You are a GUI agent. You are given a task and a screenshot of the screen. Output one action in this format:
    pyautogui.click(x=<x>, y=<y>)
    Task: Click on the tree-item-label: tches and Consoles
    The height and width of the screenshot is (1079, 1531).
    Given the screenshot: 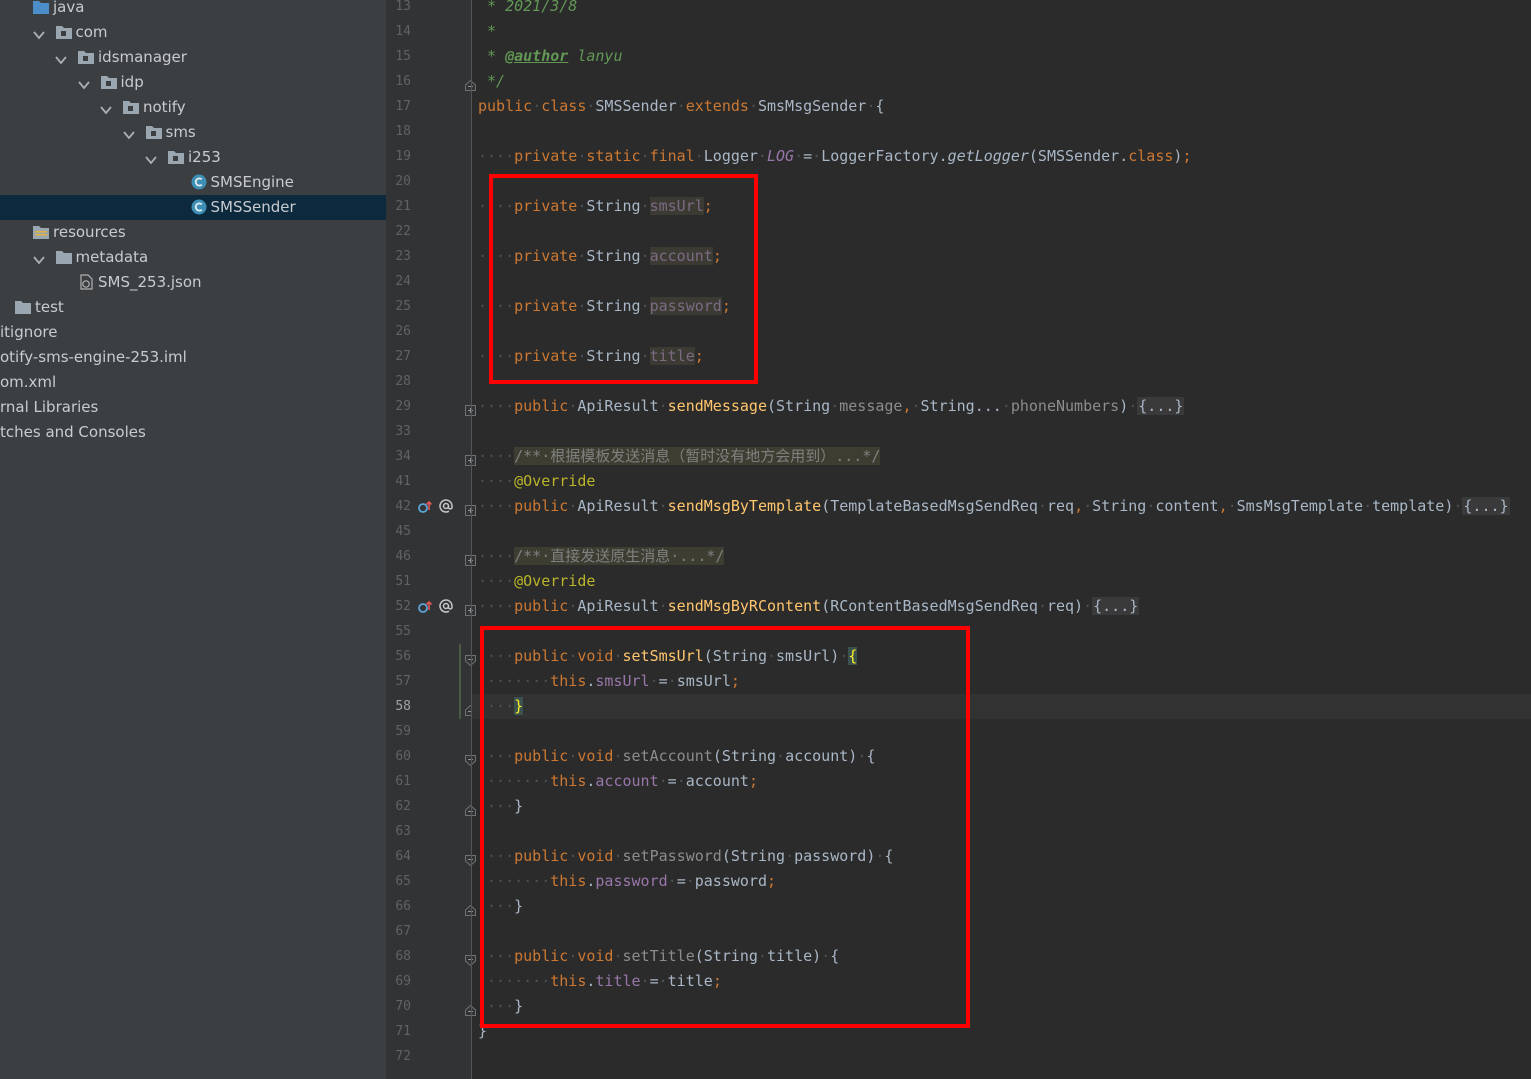 What is the action you would take?
    pyautogui.click(x=73, y=432)
    